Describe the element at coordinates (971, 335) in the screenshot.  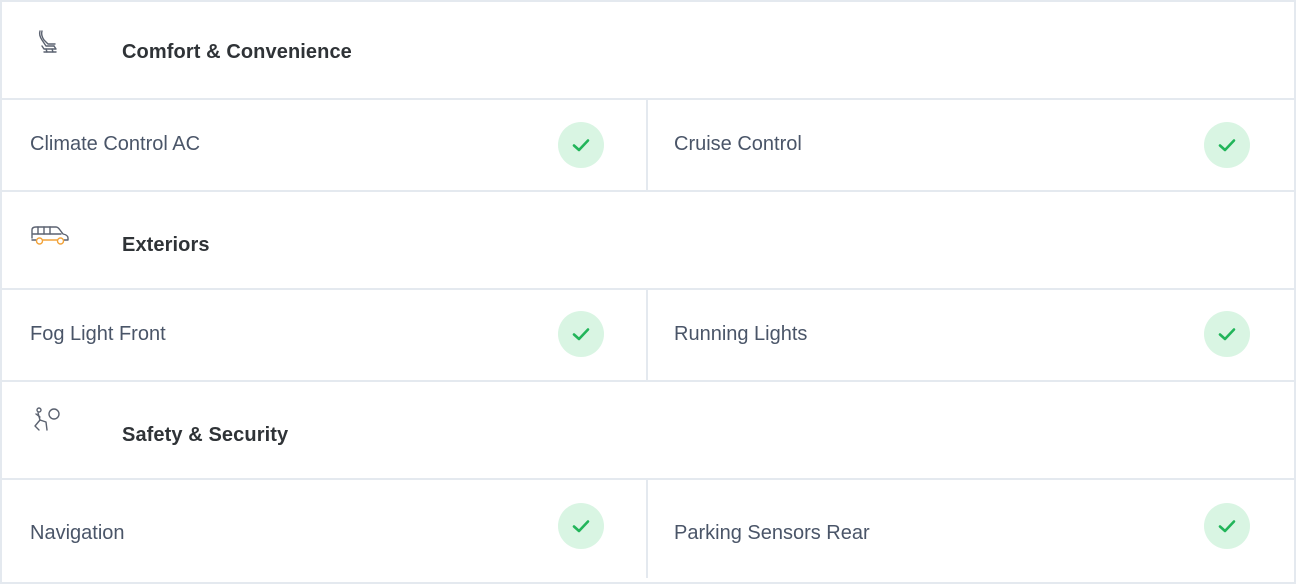
I see `feature-item: Running Lights` at that location.